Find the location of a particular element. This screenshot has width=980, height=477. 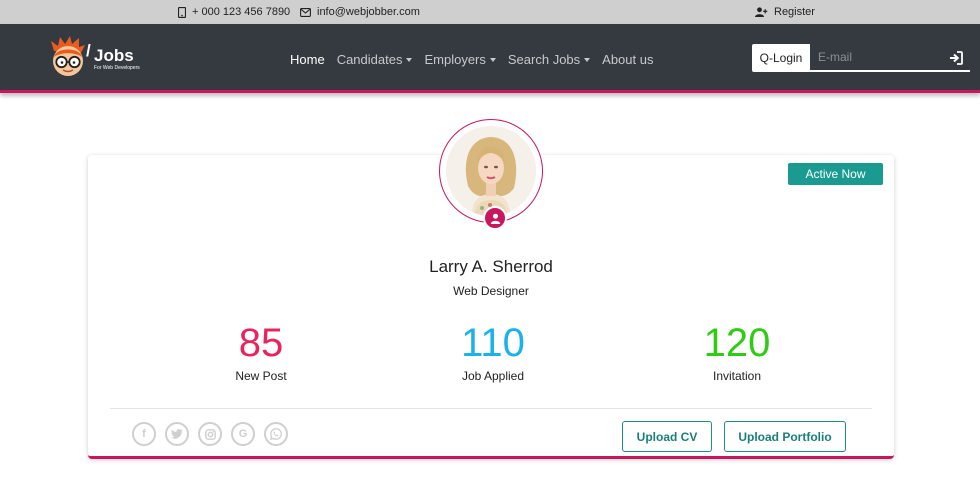

stat-new-post: 85 New Post is located at coordinates (261, 352).